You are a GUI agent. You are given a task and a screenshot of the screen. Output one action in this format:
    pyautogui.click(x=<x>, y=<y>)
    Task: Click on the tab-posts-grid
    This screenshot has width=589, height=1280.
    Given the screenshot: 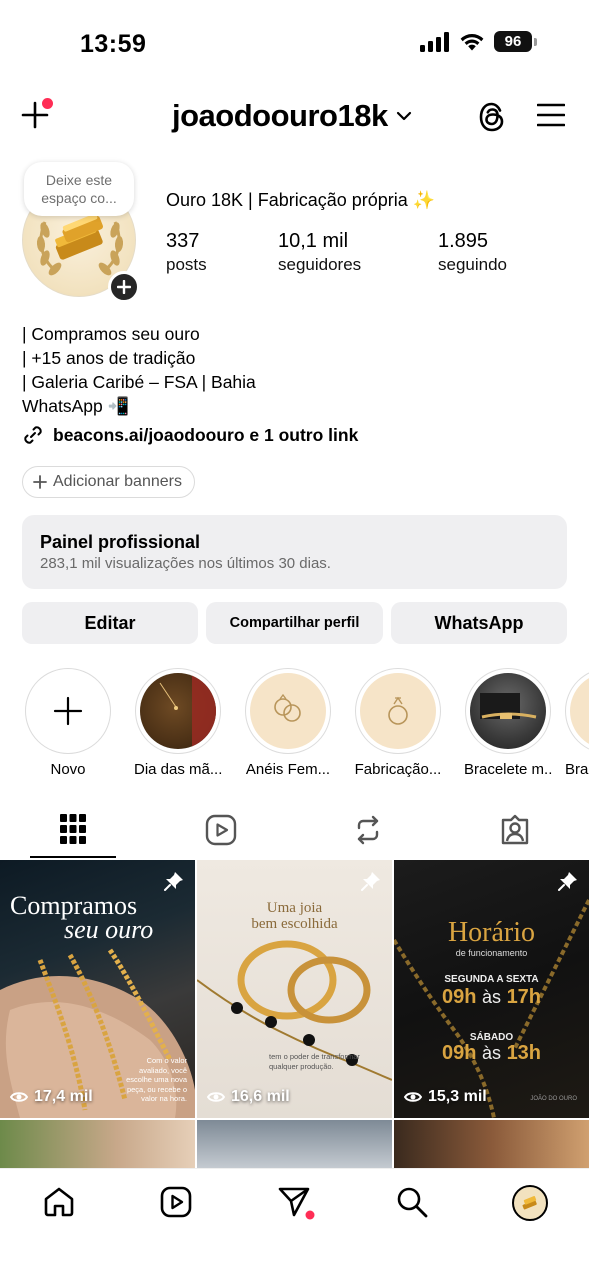 What is the action you would take?
    pyautogui.click(x=73, y=829)
    